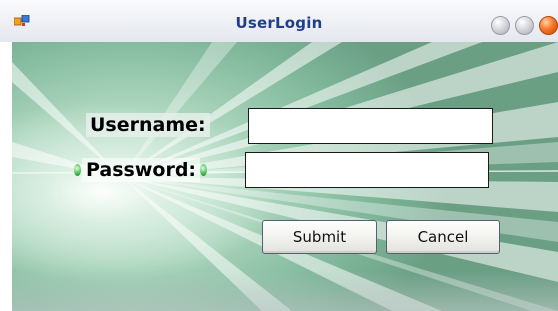 The image size is (558, 311). Describe the element at coordinates (548, 25) in the screenshot. I see `close-icon` at that location.